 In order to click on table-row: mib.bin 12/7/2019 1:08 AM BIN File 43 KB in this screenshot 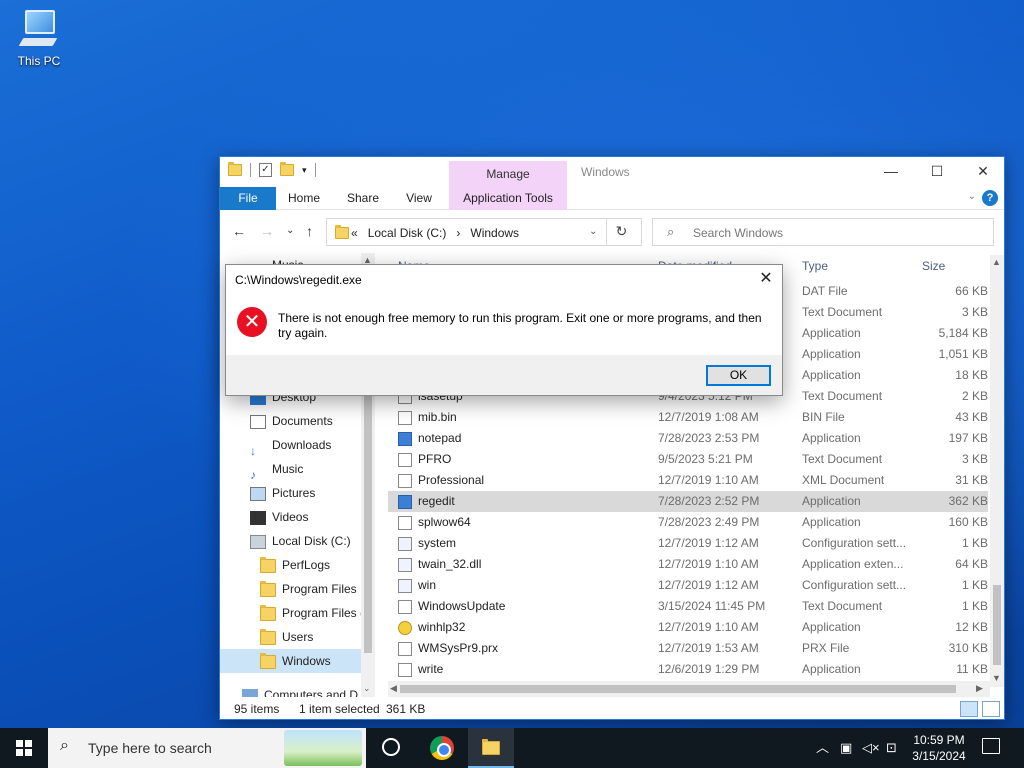, I will do `click(688, 417)`.